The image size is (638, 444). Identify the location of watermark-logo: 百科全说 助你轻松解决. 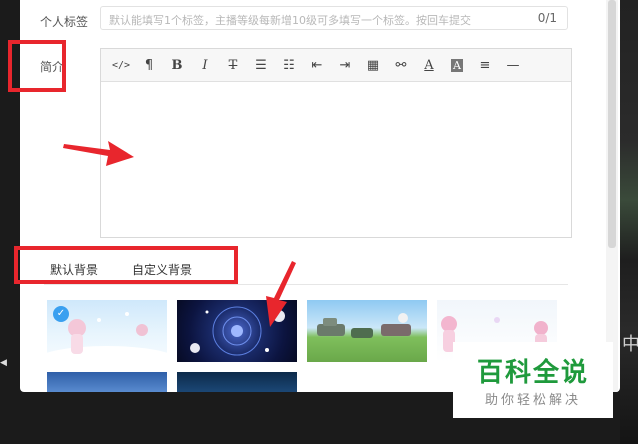
(533, 380).